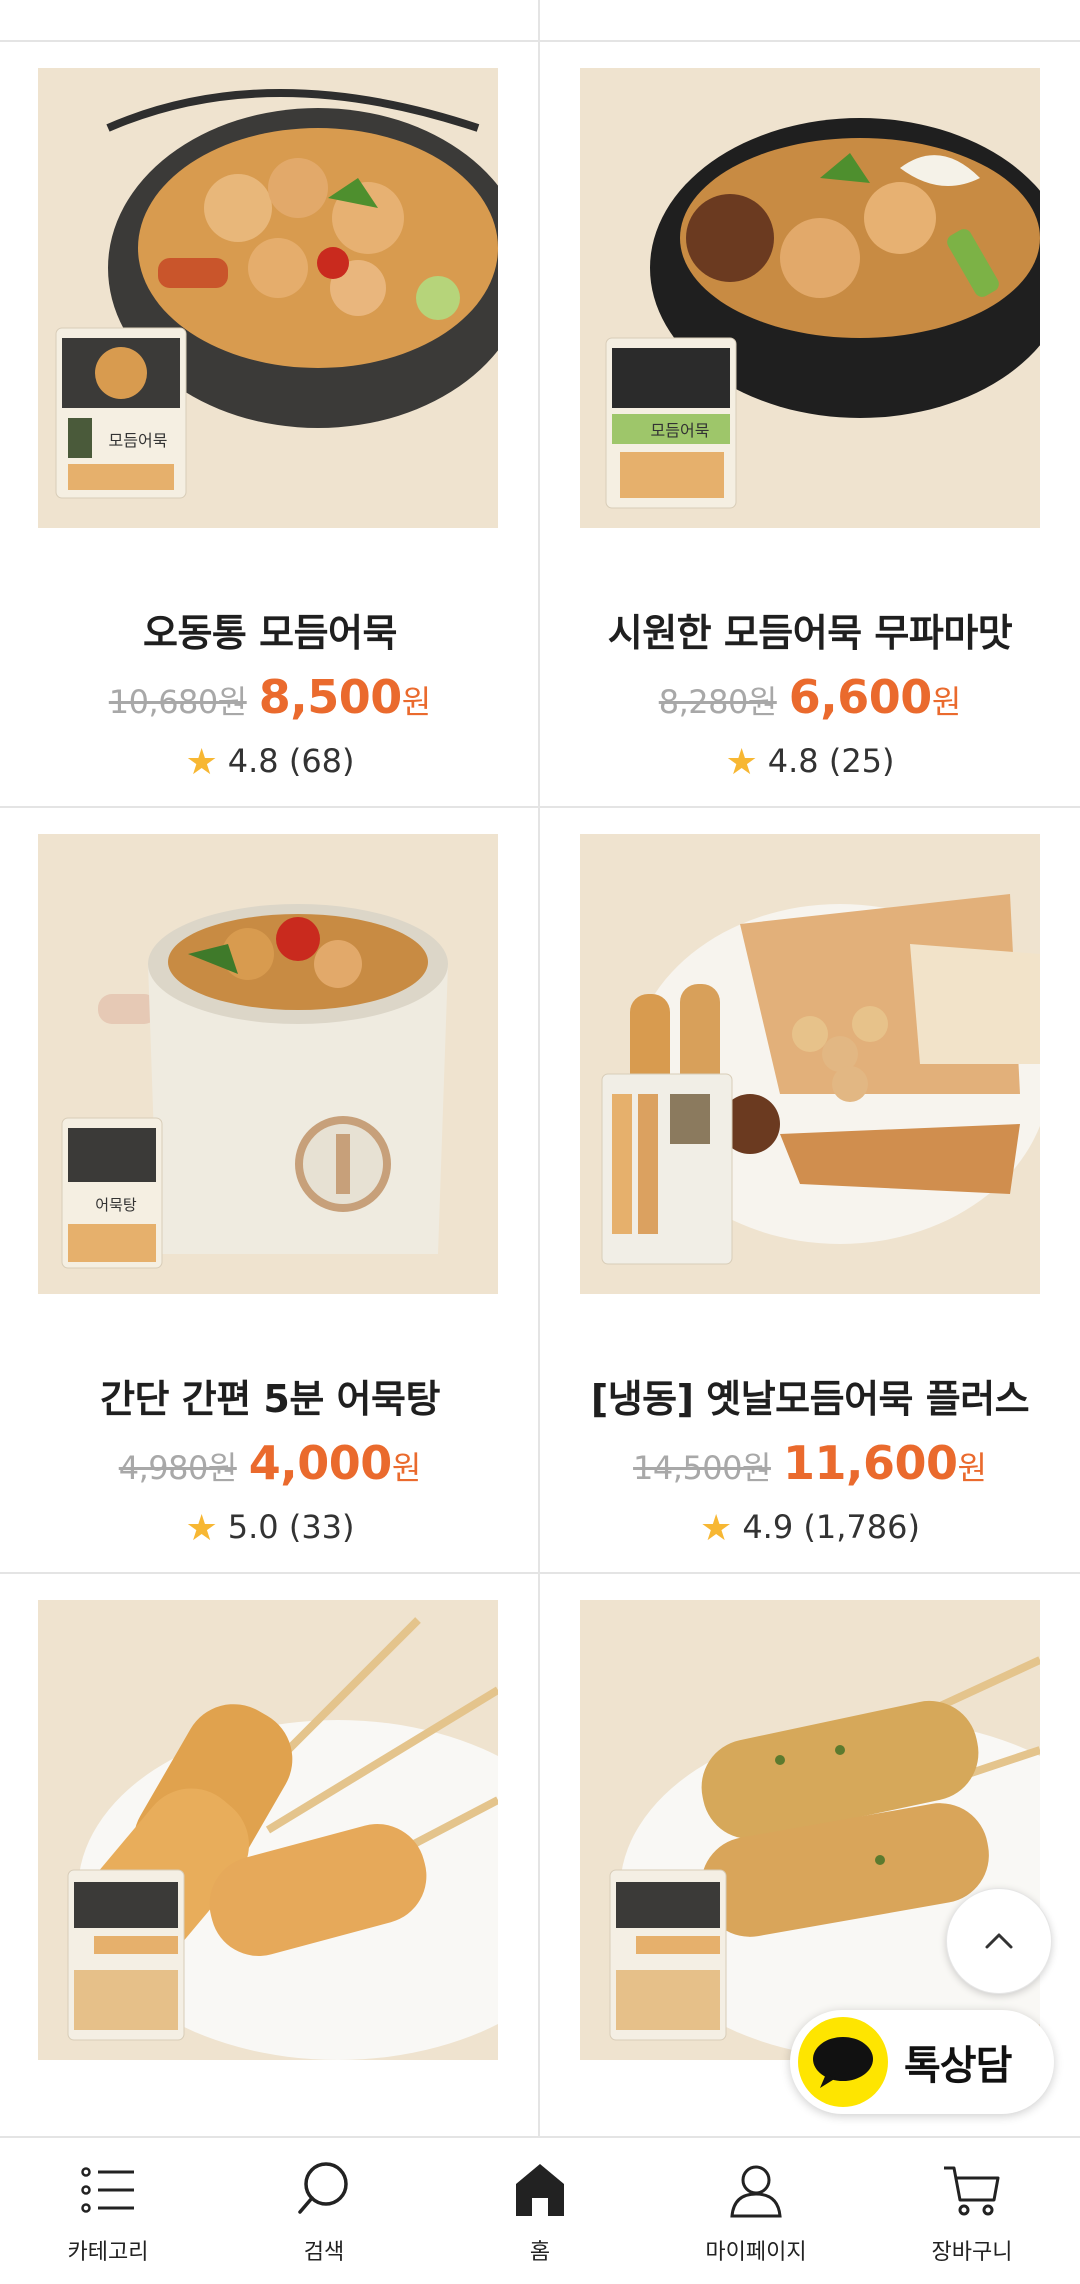  I want to click on tab-cart: 장바구니, so click(972, 2211).